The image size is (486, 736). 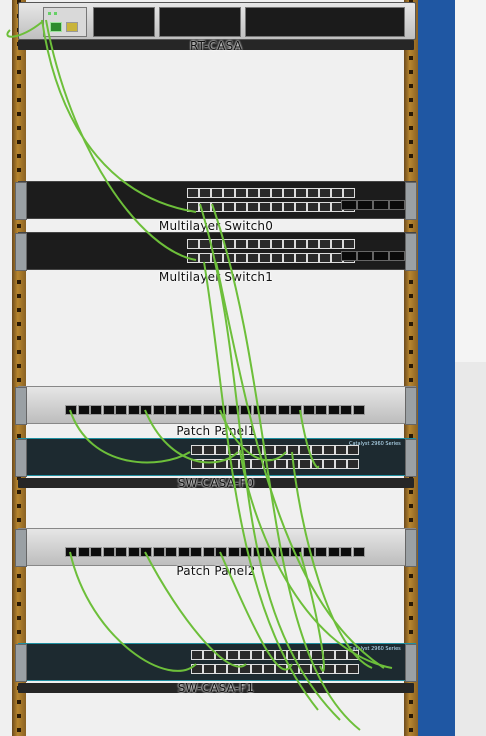 I want to click on device-label-patch-panel1: Patch Panel1, so click(x=216, y=431).